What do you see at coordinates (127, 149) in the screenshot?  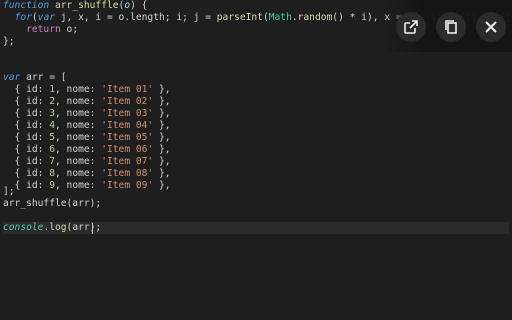 I see `item-nome: 'Item 06'` at bounding box center [127, 149].